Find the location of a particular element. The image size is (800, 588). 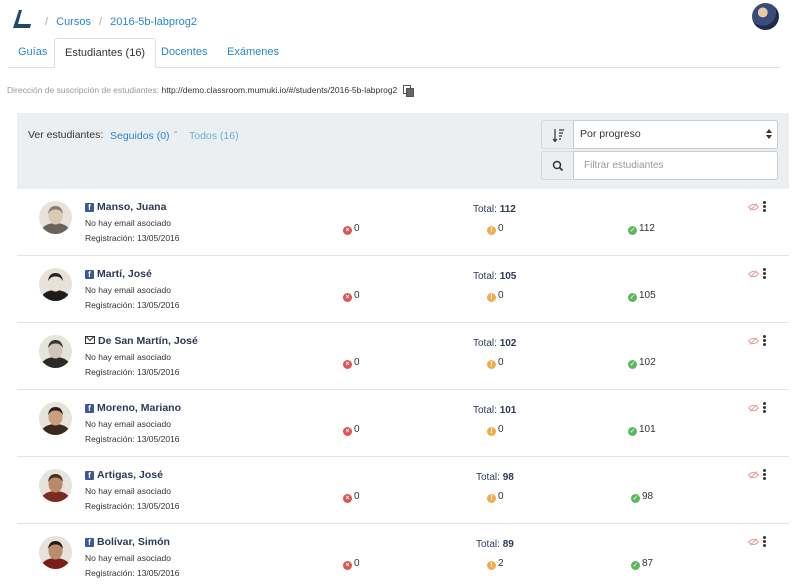

user-avatar is located at coordinates (765, 16).